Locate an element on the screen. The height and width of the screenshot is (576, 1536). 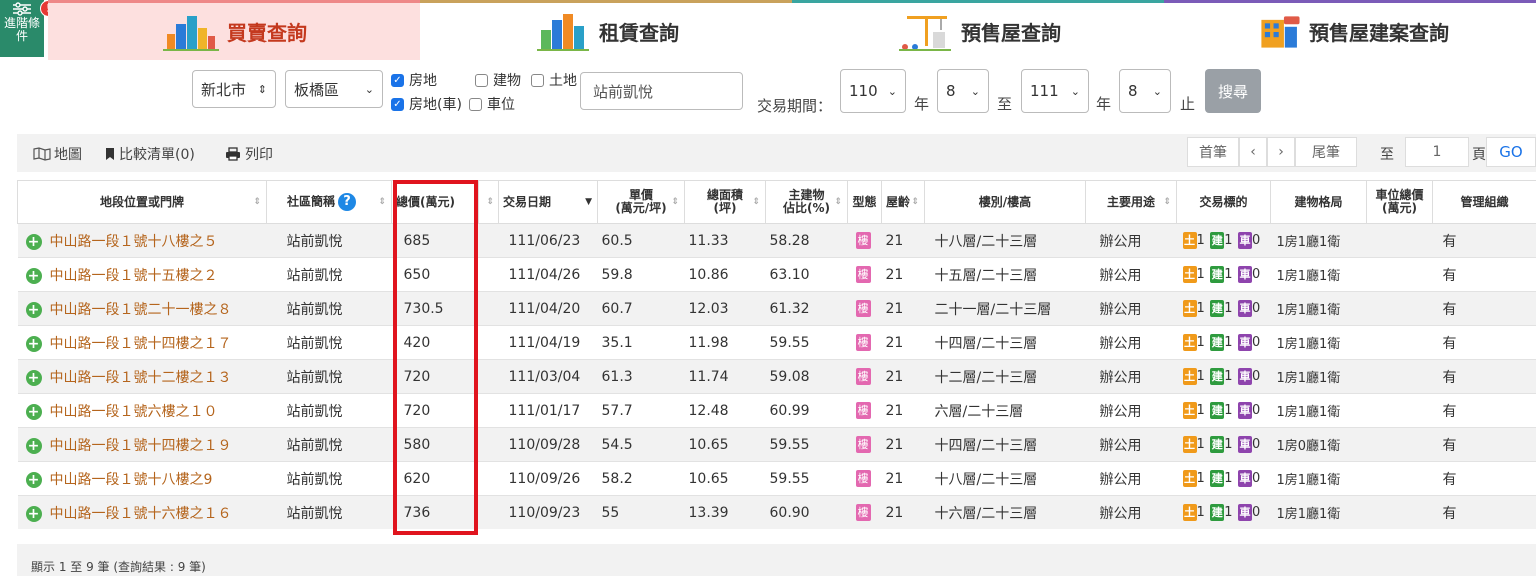
cell-usage: 辦公用 is located at coordinates (1131, 410).